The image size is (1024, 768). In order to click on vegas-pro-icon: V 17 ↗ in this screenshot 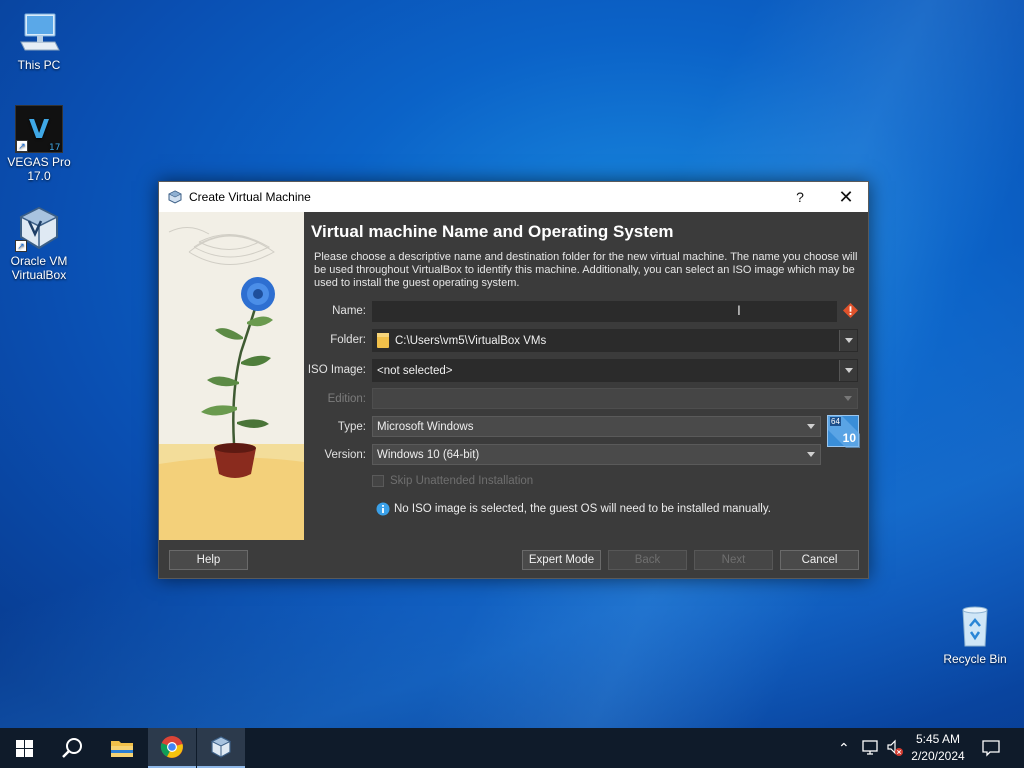, I will do `click(39, 129)`.